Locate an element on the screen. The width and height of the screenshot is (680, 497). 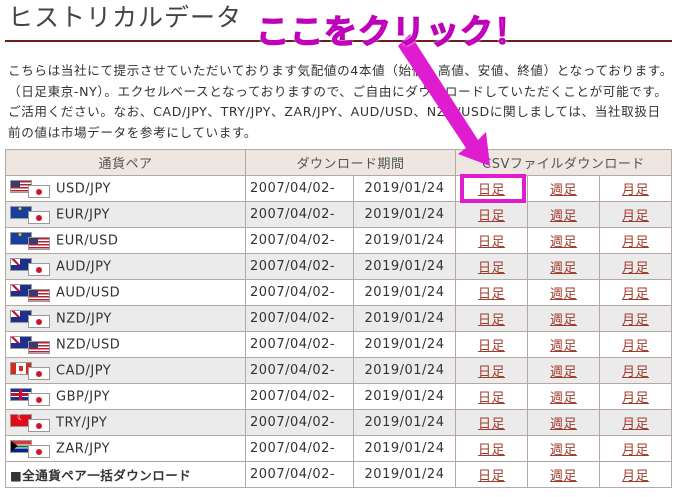
header-period: ダウンロード期間 is located at coordinates (350, 162).